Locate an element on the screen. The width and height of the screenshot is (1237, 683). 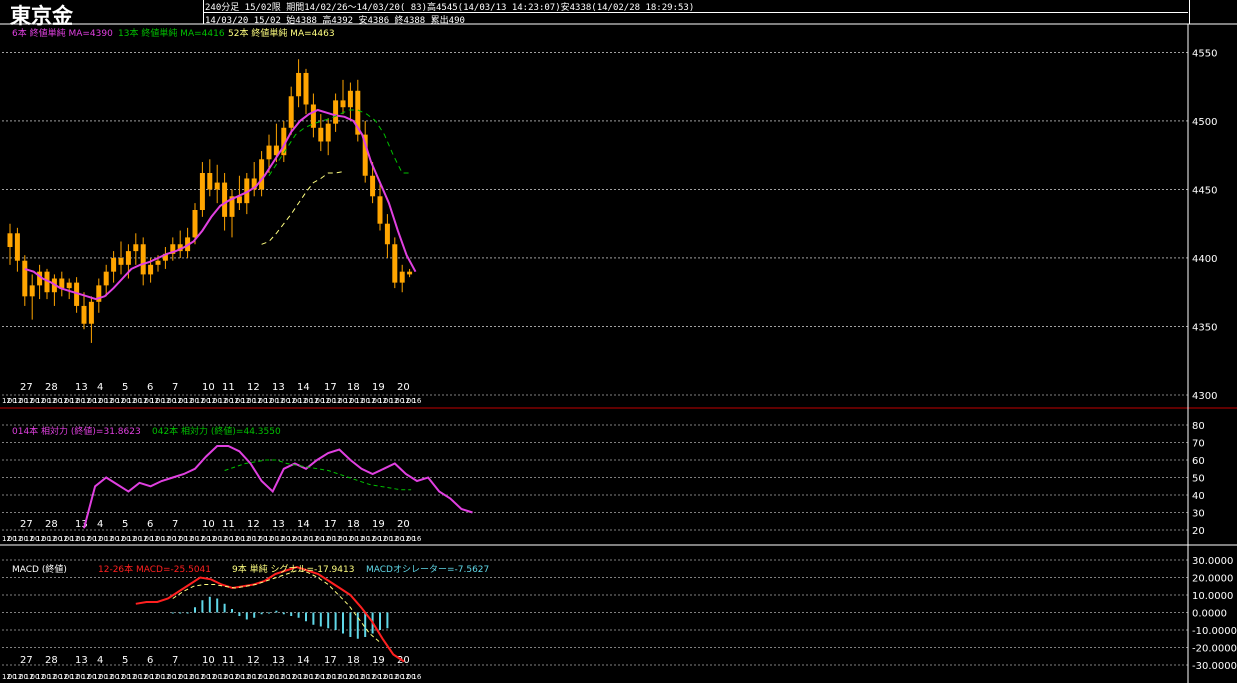
y-tick-label: 10.0000 is located at coordinates (1212, 596).